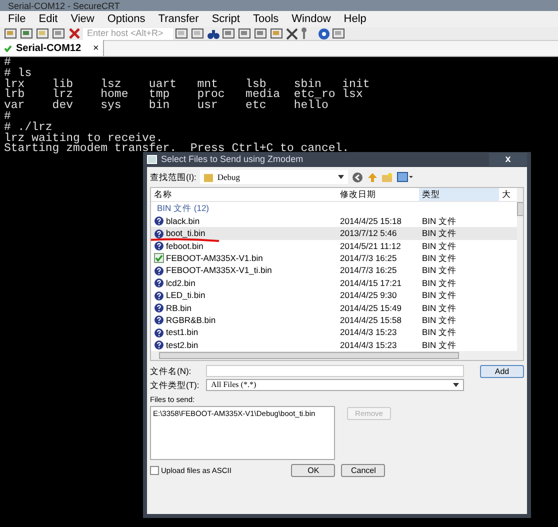 The height and width of the screenshot is (527, 558). I want to click on file-name: feboot.bin, so click(185, 246).